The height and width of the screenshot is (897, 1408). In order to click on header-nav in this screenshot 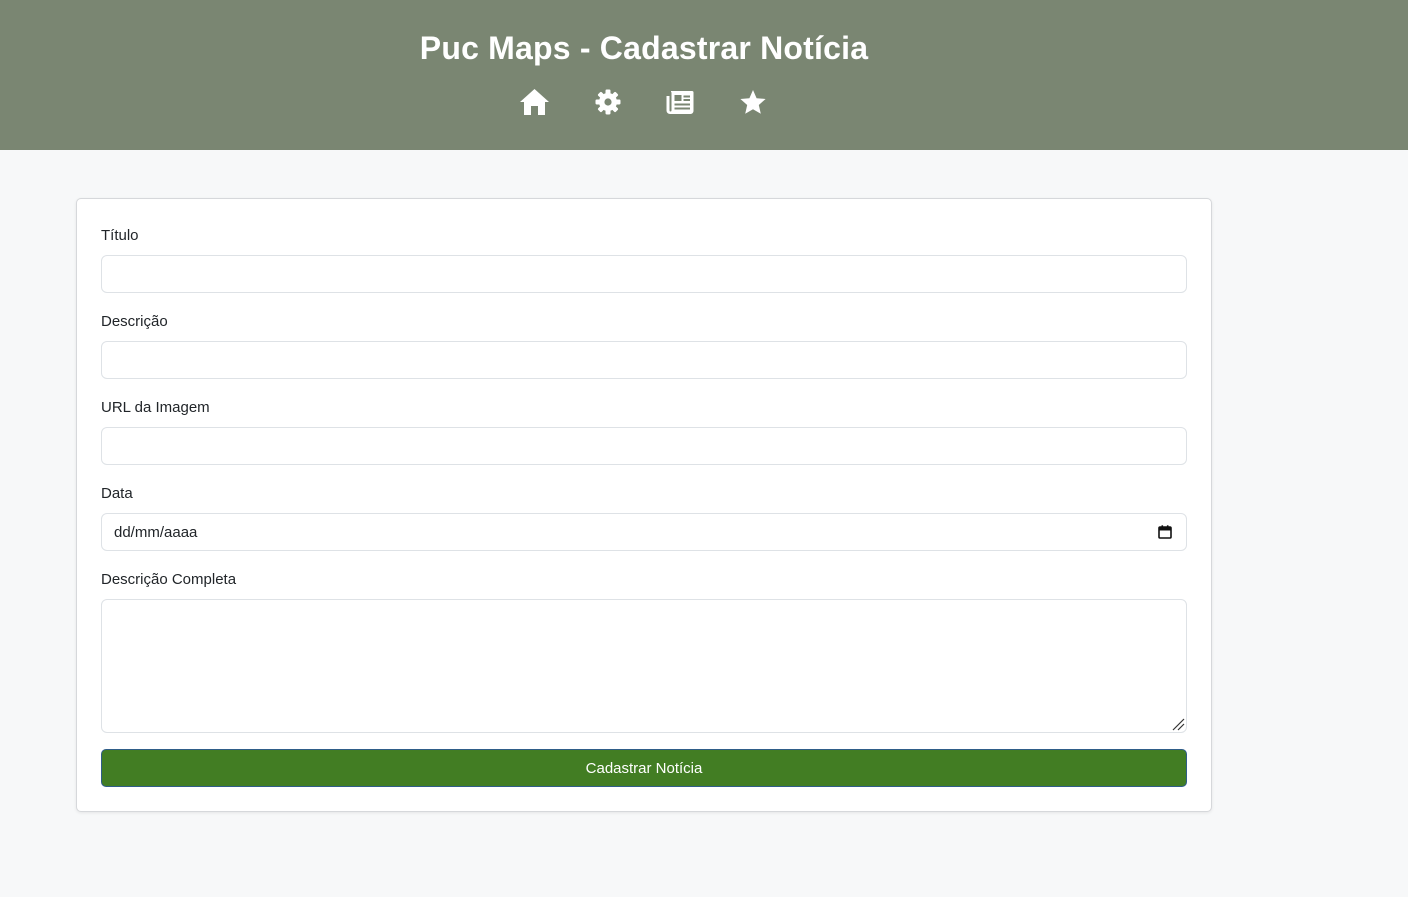, I will do `click(704, 102)`.